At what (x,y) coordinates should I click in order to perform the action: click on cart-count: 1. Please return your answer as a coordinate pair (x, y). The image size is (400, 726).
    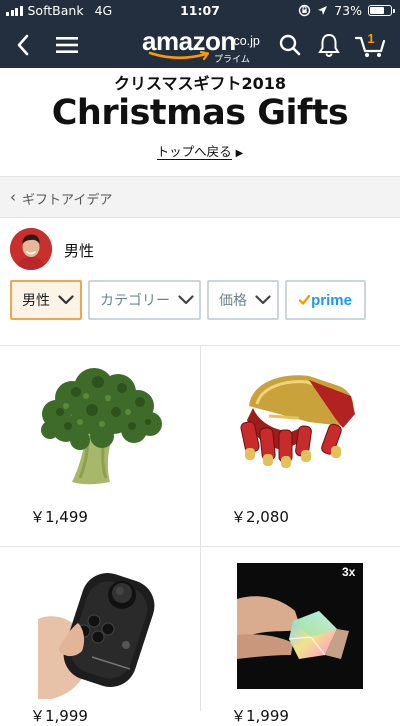
    Looking at the image, I should click on (371, 38).